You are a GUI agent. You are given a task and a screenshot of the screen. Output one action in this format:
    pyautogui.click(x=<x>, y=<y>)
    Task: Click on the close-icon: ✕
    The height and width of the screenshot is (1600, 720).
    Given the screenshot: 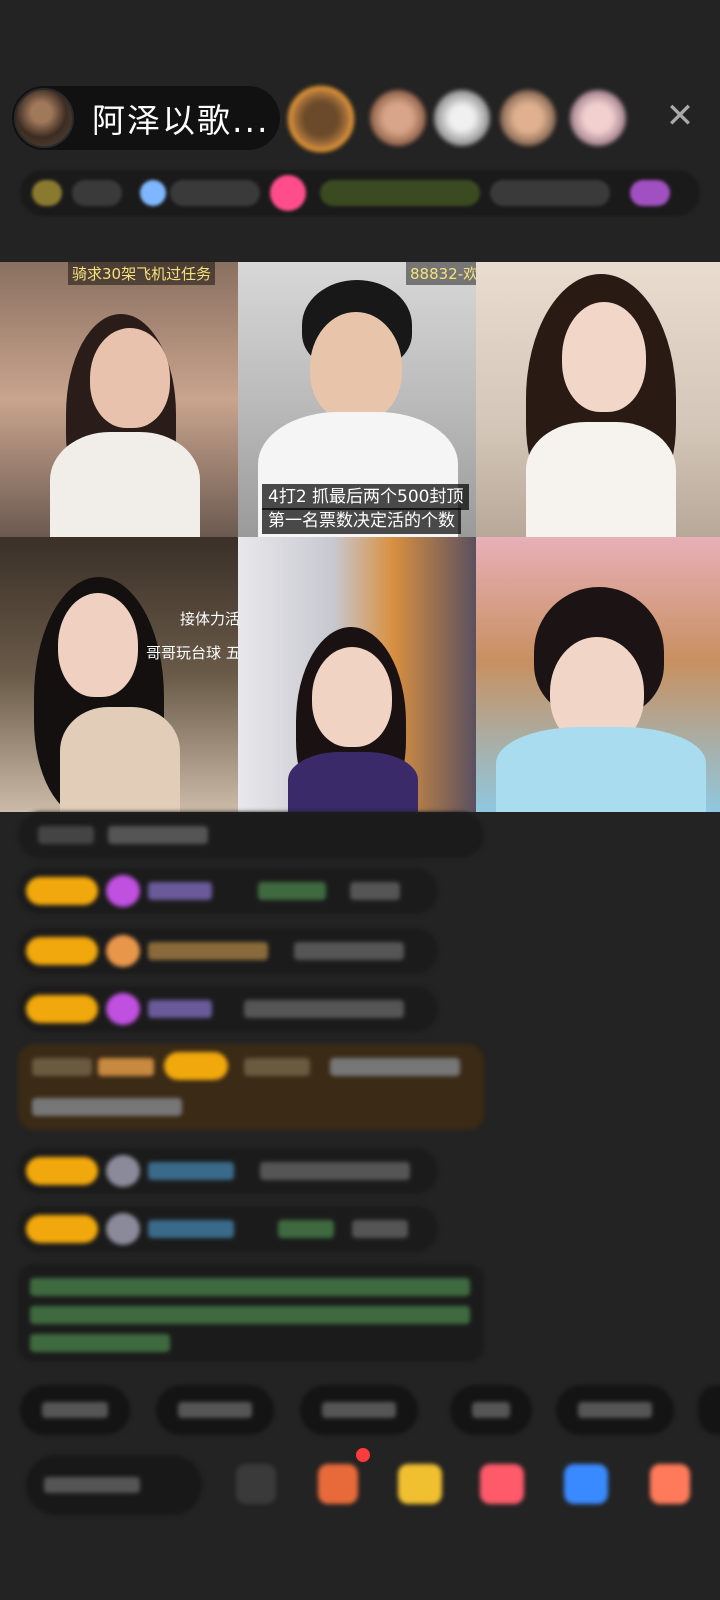 What is the action you would take?
    pyautogui.click(x=680, y=116)
    